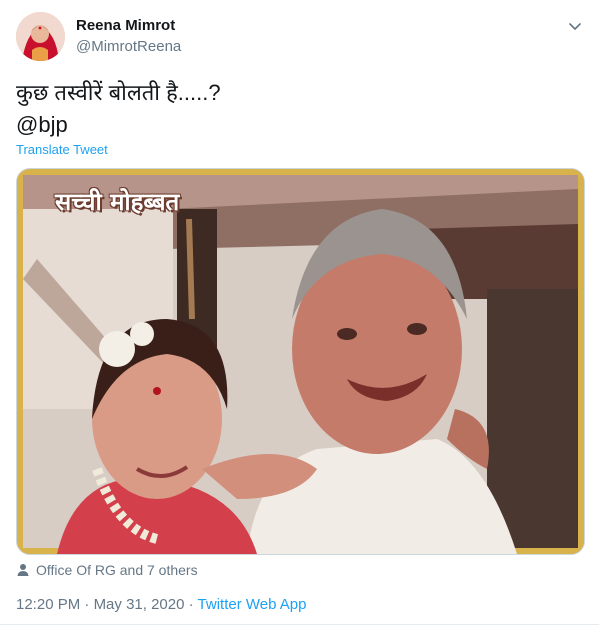 The image size is (599, 625). What do you see at coordinates (62, 149) in the screenshot?
I see `translate-tweet-link: Translate Tweet` at bounding box center [62, 149].